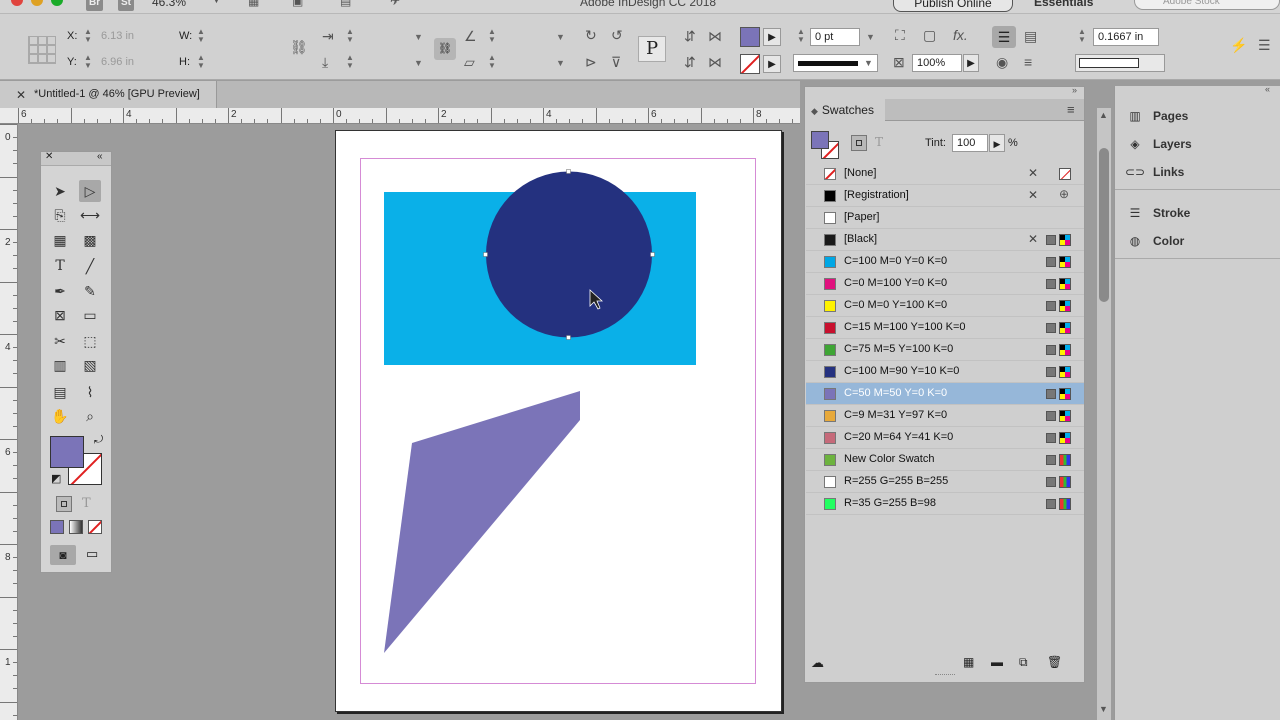  What do you see at coordinates (60, 341) in the screenshot?
I see `scissors-tool-icon: ✂` at bounding box center [60, 341].